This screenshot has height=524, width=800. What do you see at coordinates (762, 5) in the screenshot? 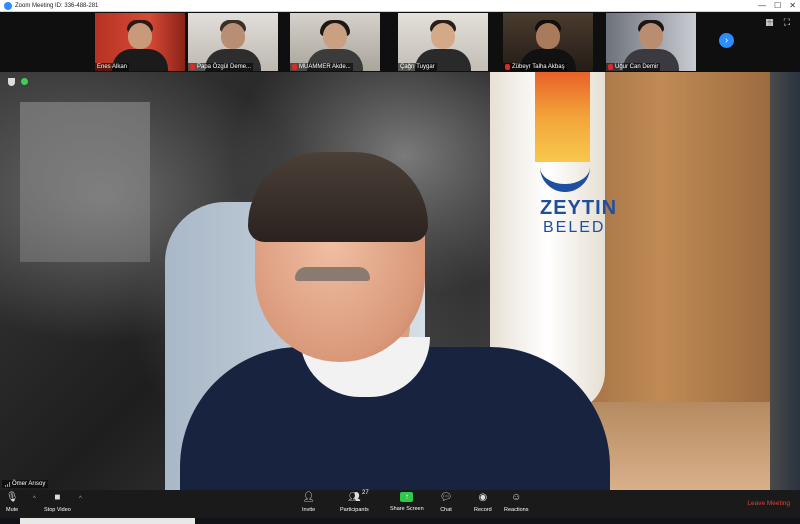
I see `minimize-button: —` at bounding box center [762, 5].